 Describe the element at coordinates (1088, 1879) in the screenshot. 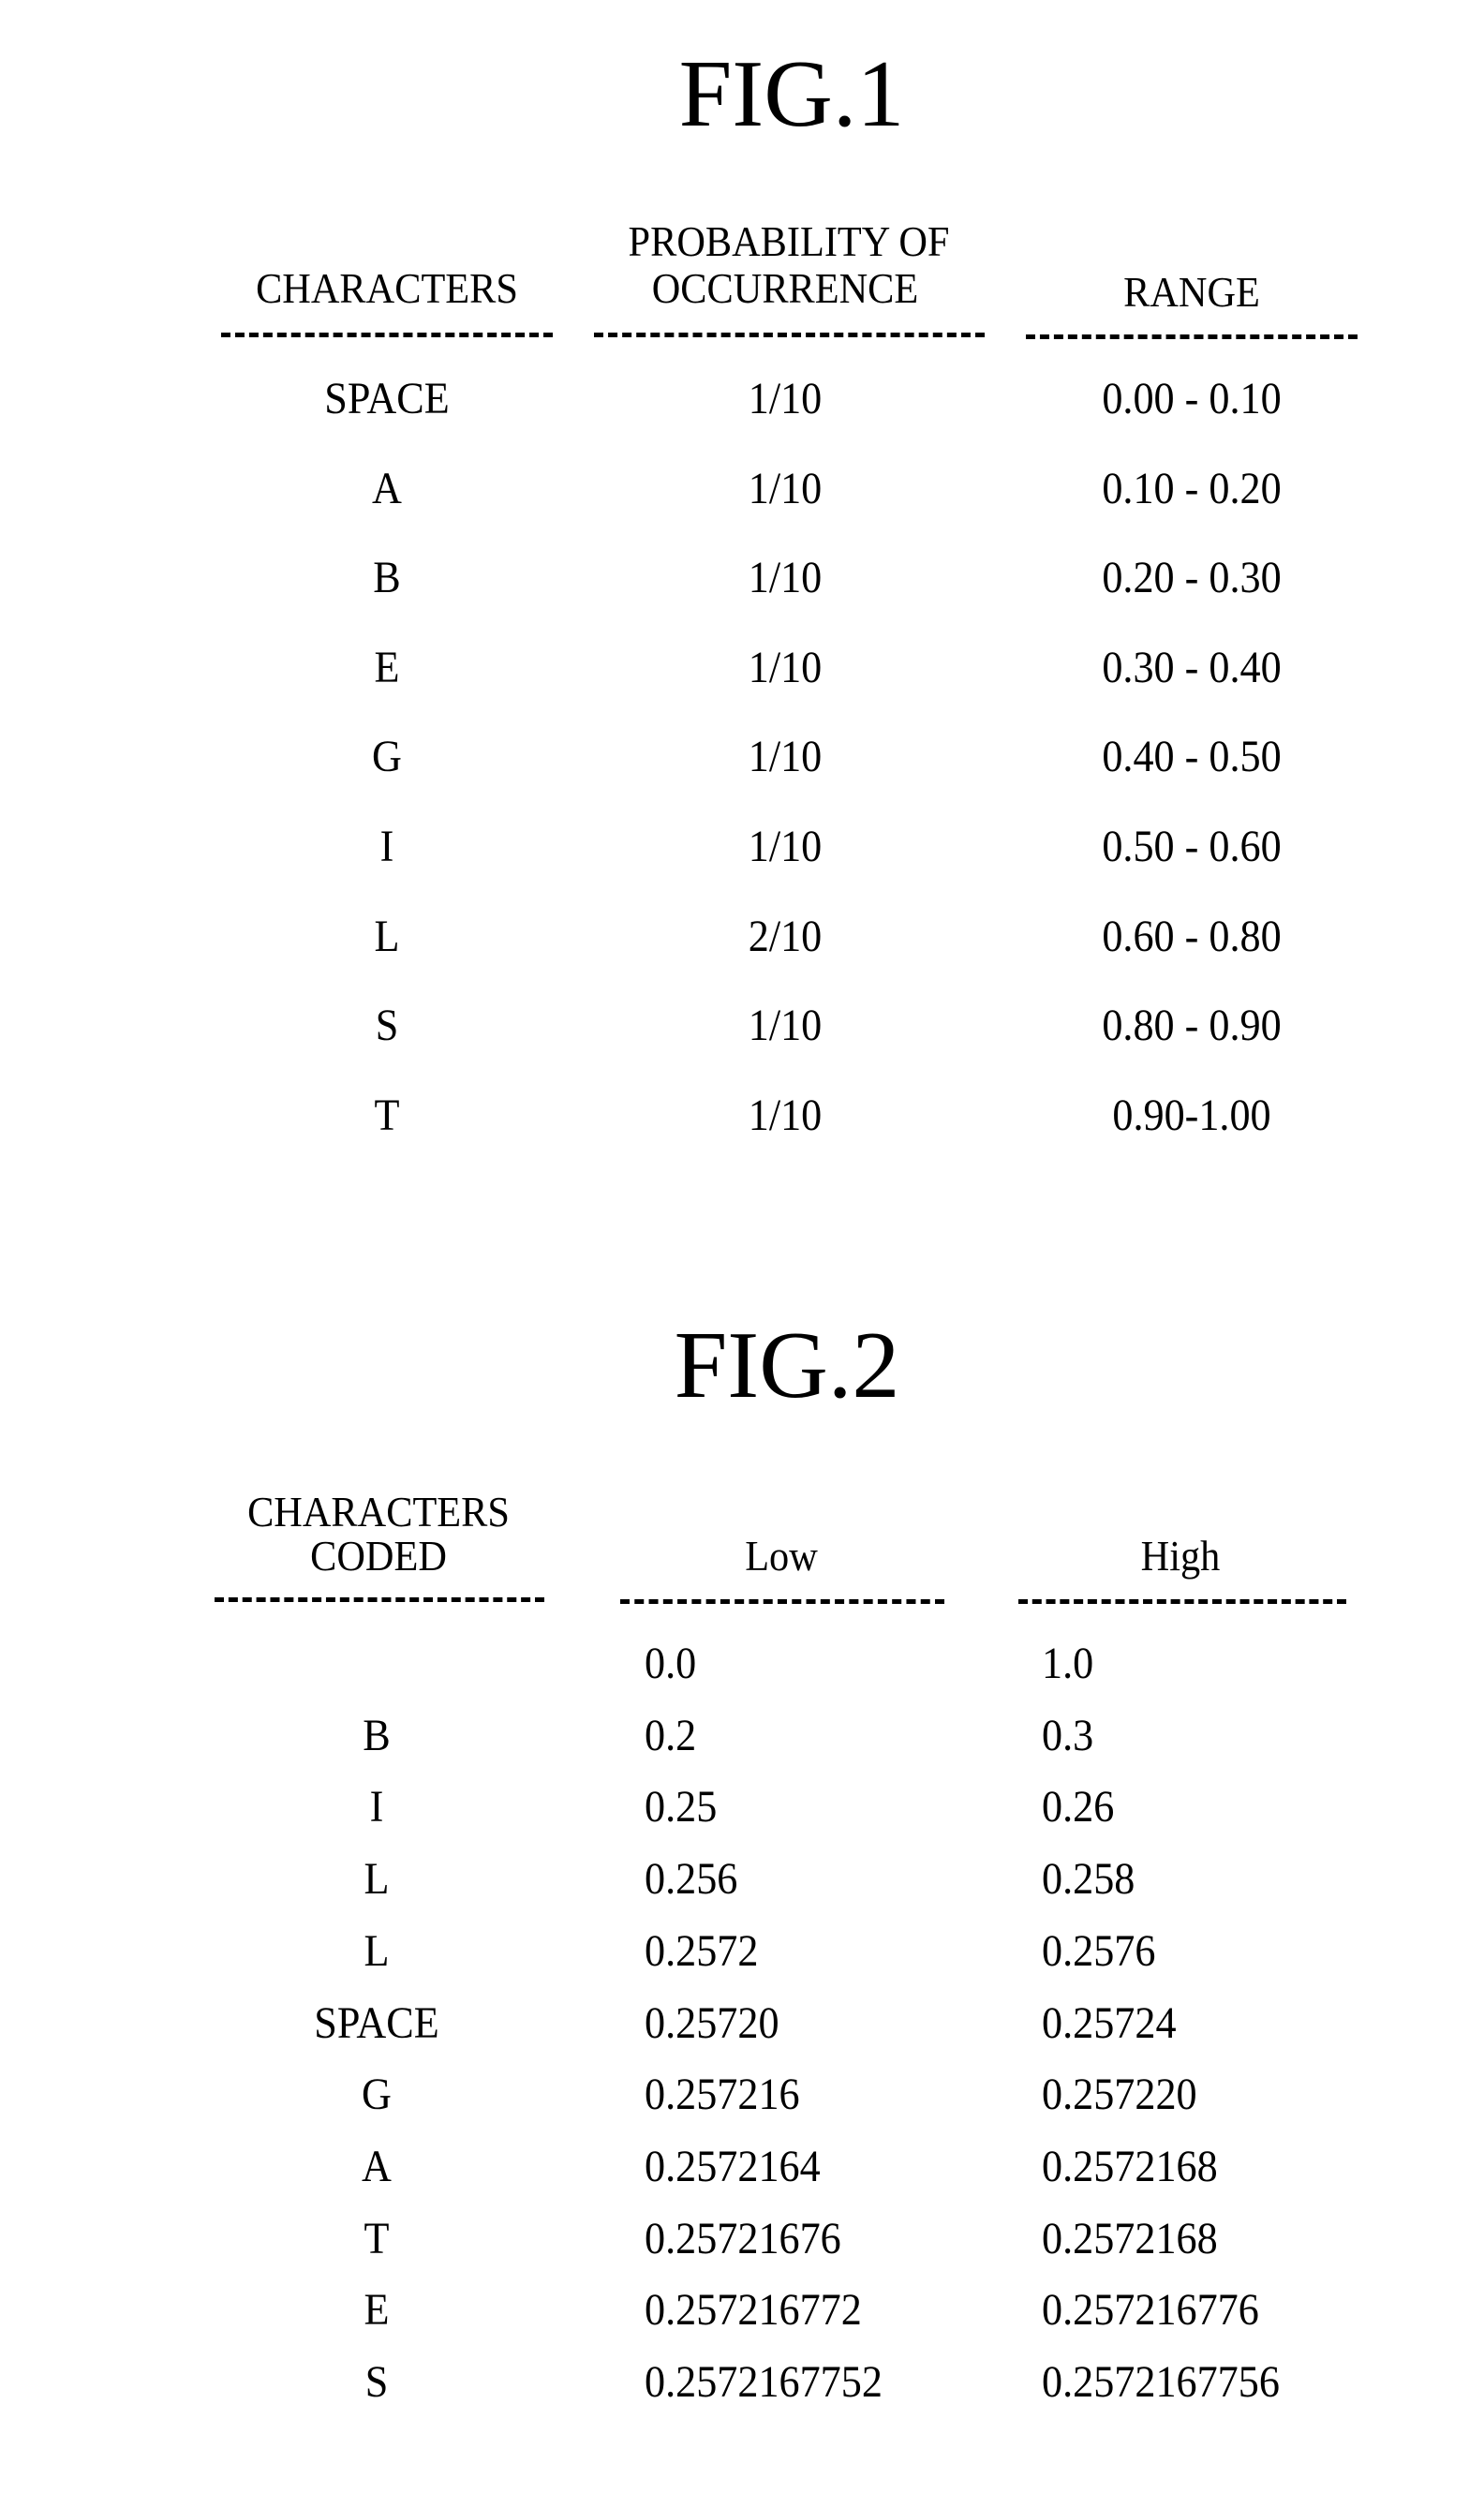

I see `fig2-cell-high: 0.258` at that location.